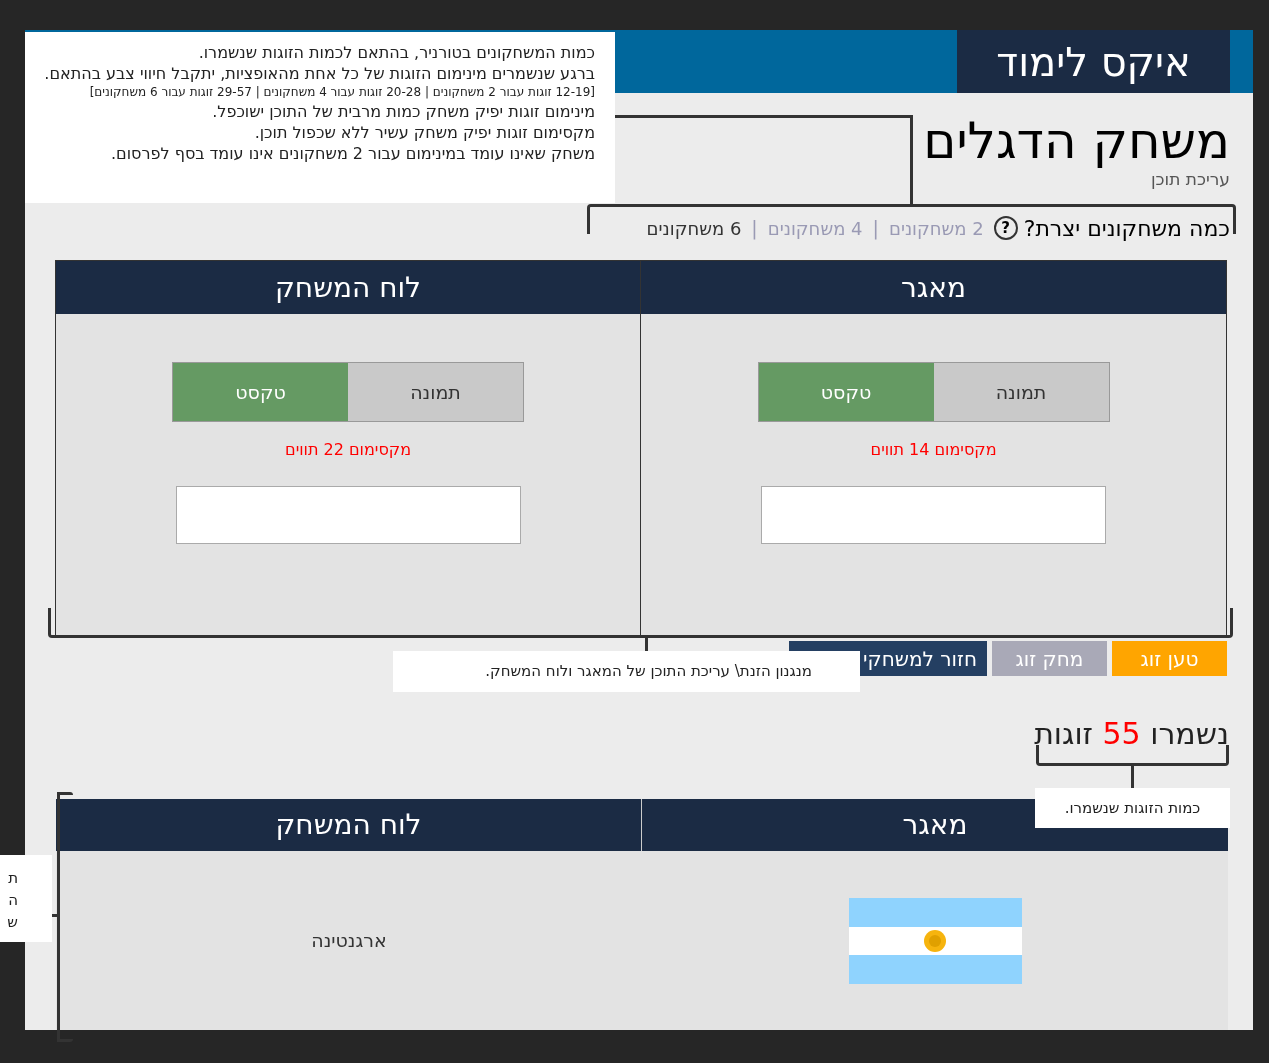 Image resolution: width=1269 pixels, height=1063 pixels. What do you see at coordinates (349, 941) in the screenshot?
I see `table-cell-text: ארגנטינה` at bounding box center [349, 941].